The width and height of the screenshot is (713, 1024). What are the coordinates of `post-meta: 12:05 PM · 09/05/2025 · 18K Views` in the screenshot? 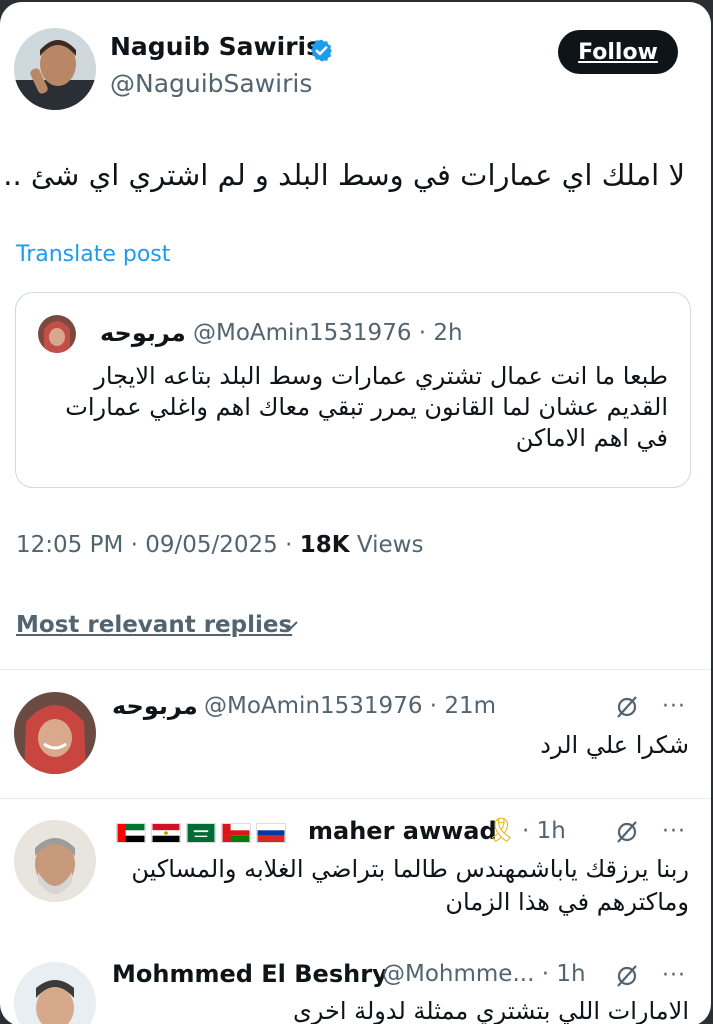 It's located at (219, 545).